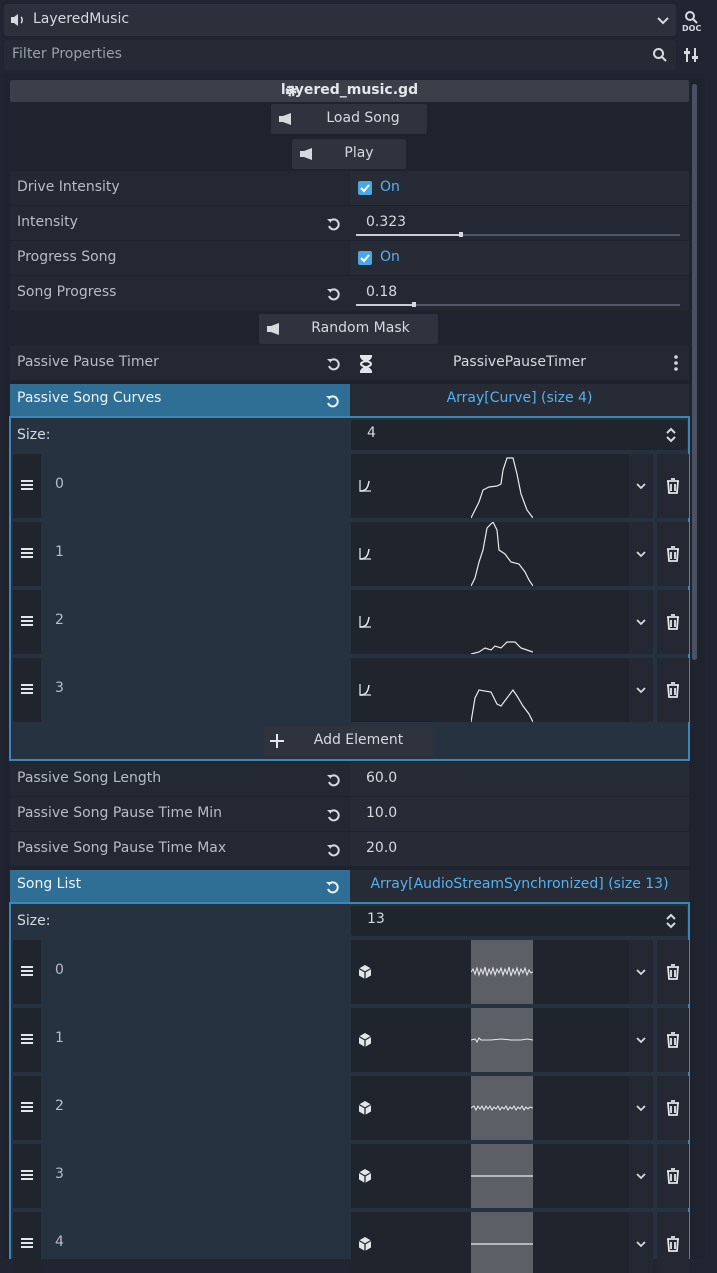 The height and width of the screenshot is (1273, 717). I want to click on doc-icon: DOC, so click(693, 20).